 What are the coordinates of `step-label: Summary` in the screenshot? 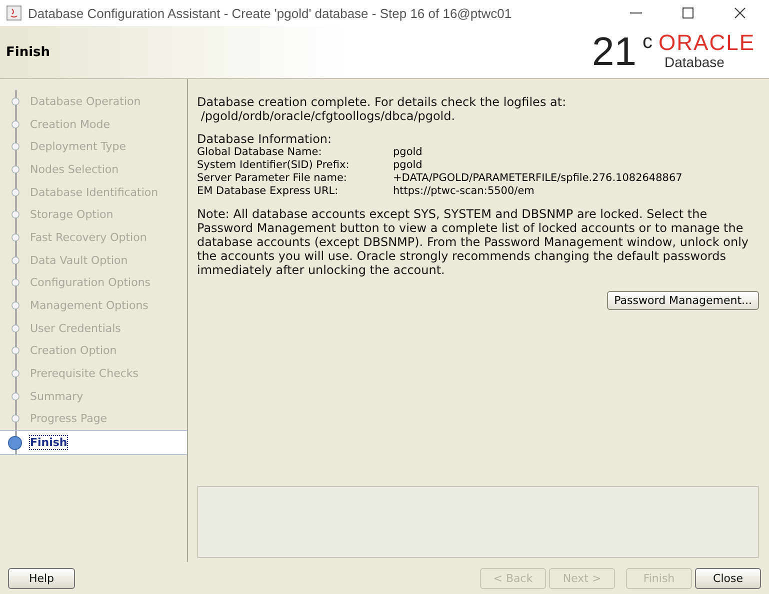 It's located at (57, 396).